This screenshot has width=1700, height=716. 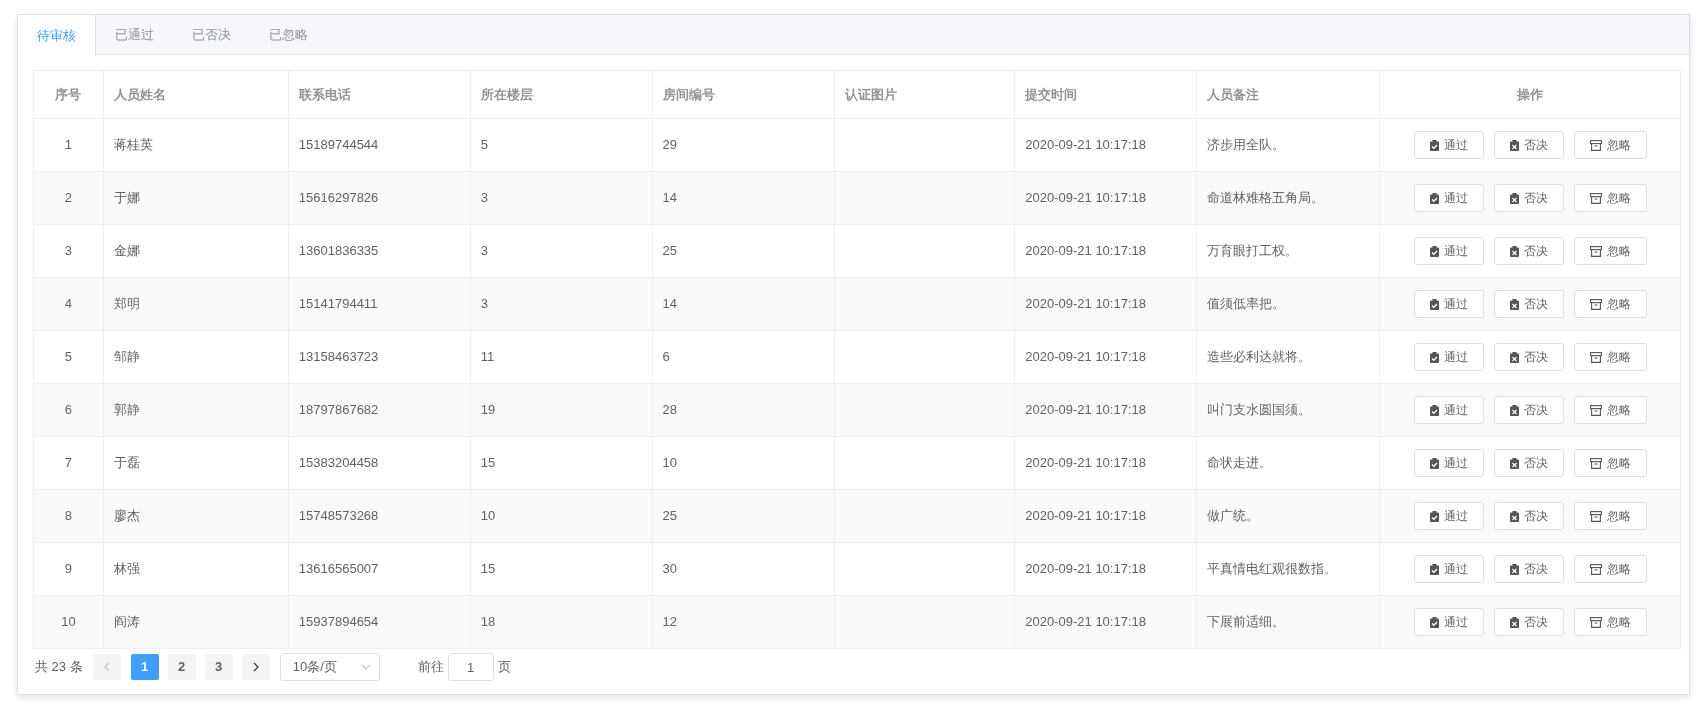 I want to click on table-cell: 济步用全队。, so click(x=1288, y=145).